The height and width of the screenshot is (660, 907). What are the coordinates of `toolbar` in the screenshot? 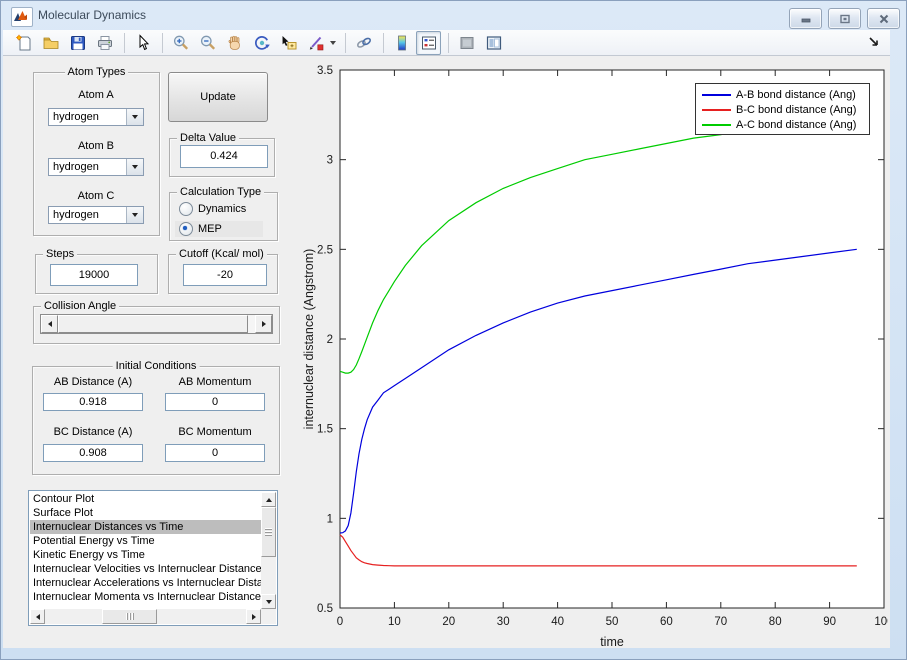 It's located at (446, 43).